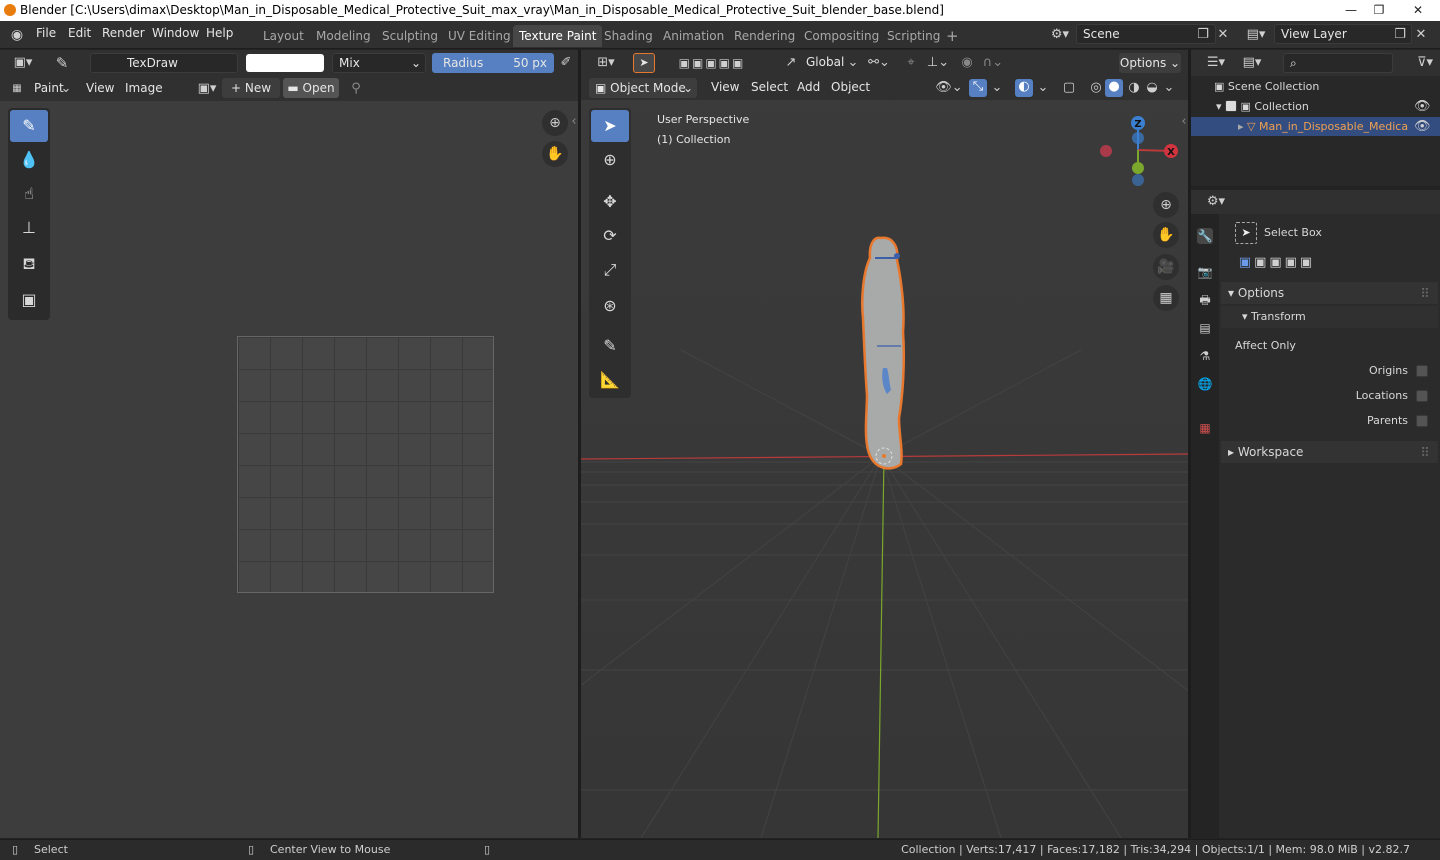 The image size is (1440, 860). What do you see at coordinates (356, 89) in the screenshot?
I see `pin-icon: ⚲` at bounding box center [356, 89].